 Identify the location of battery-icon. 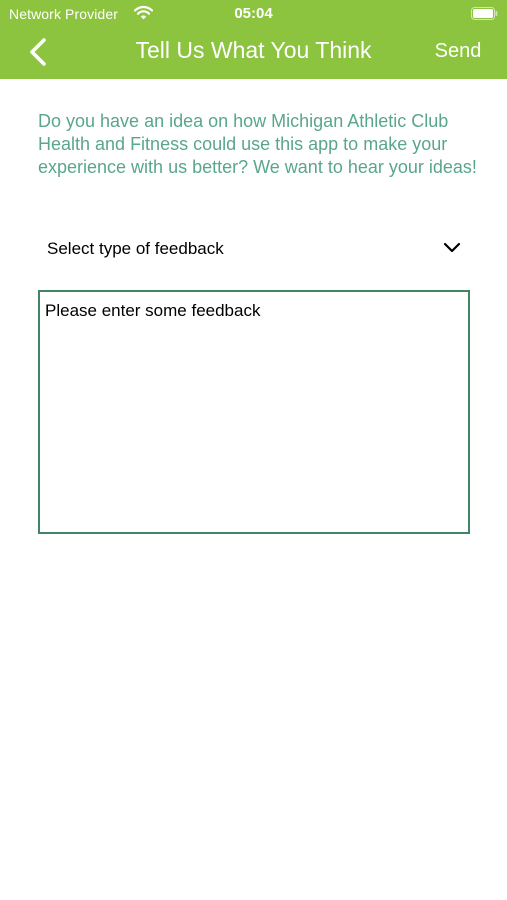
(484, 13).